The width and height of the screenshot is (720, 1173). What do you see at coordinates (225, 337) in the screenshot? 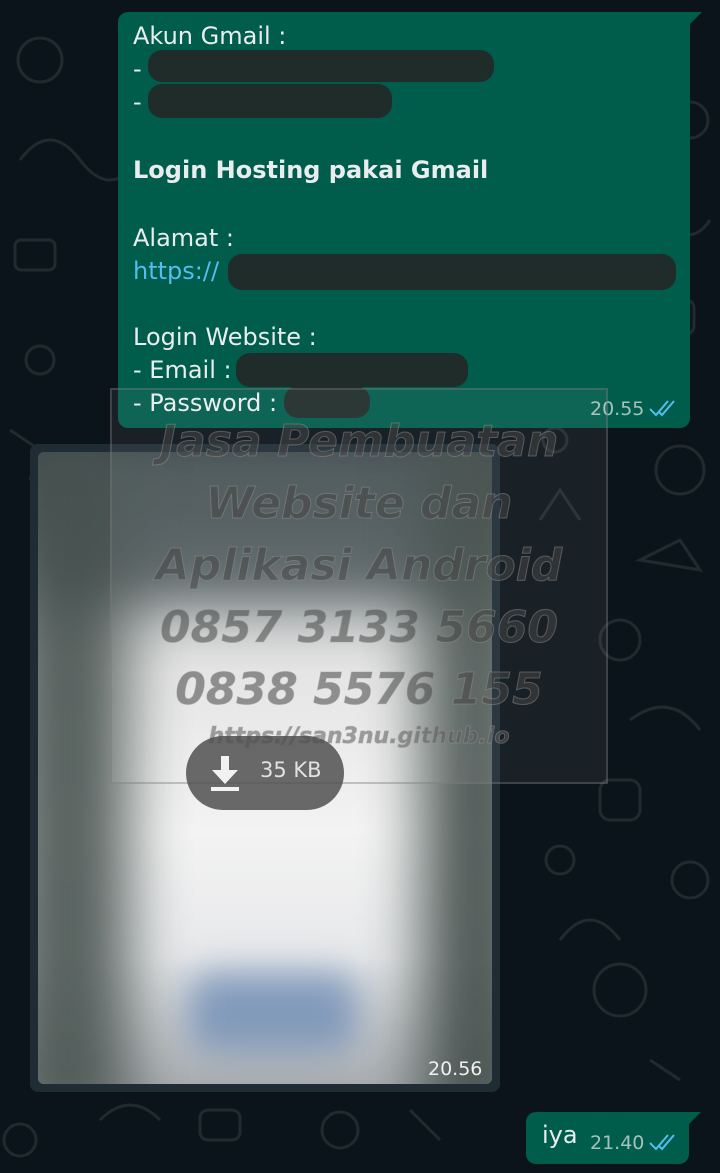
I see `website-login-label: Login Website :` at bounding box center [225, 337].